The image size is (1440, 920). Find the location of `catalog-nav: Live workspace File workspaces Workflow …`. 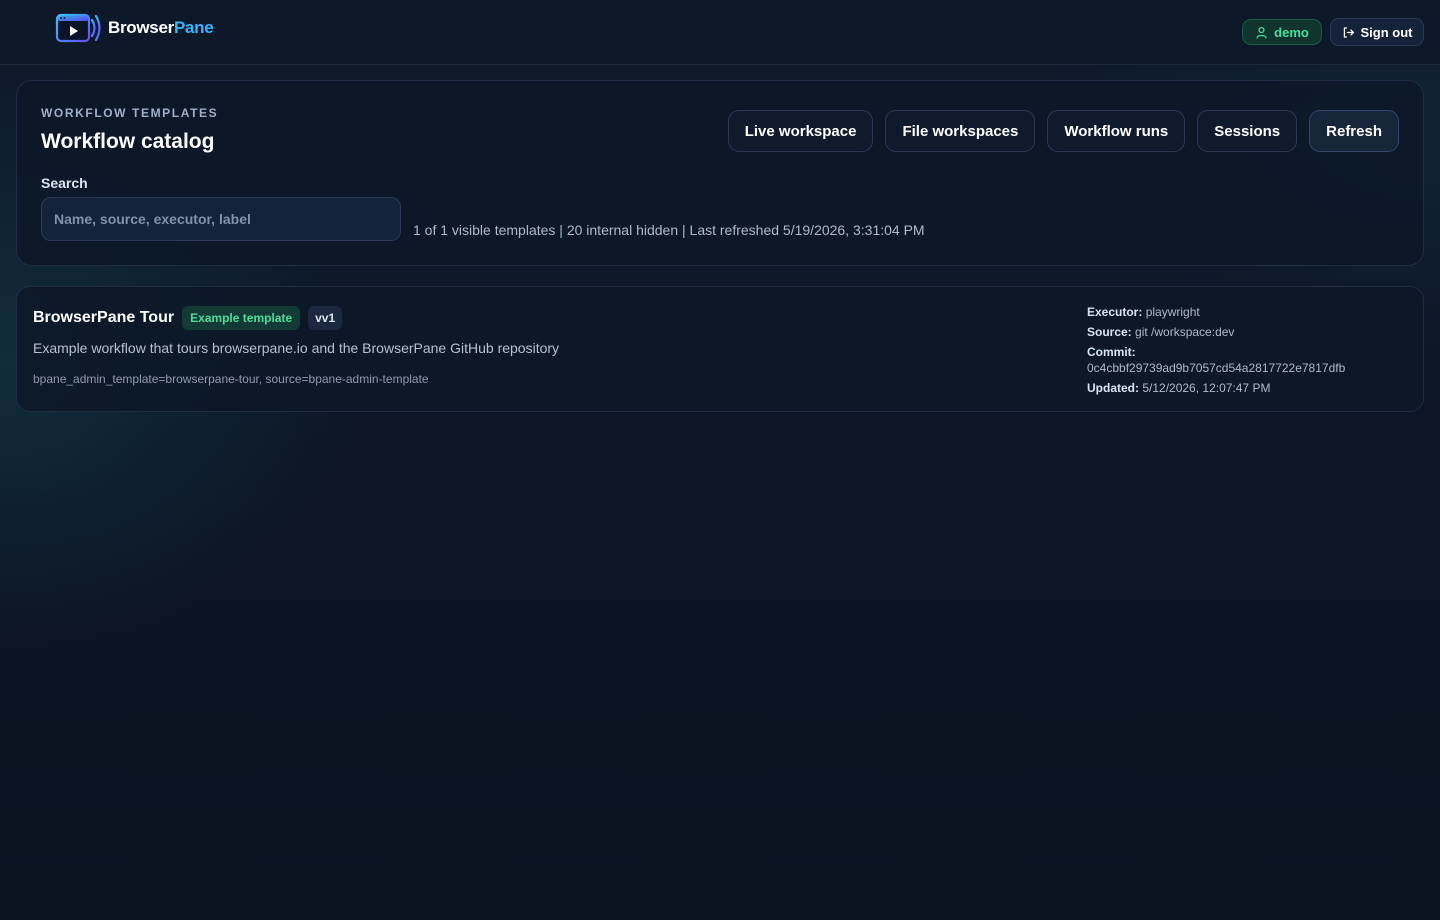

catalog-nav: Live workspace File workspaces Workflow … is located at coordinates (1063, 131).